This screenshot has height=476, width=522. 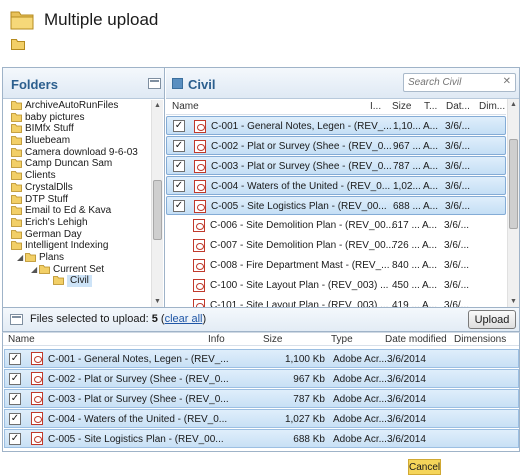 What do you see at coordinates (492, 319) in the screenshot?
I see `upload-button: Upload` at bounding box center [492, 319].